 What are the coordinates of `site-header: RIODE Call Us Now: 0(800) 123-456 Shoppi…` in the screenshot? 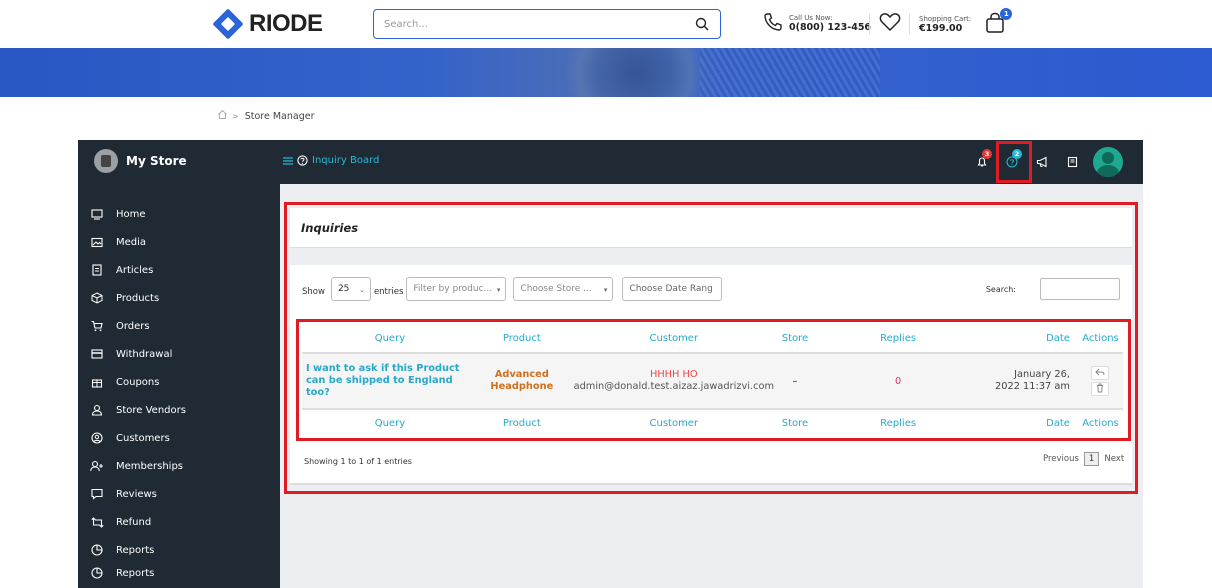 It's located at (606, 24).